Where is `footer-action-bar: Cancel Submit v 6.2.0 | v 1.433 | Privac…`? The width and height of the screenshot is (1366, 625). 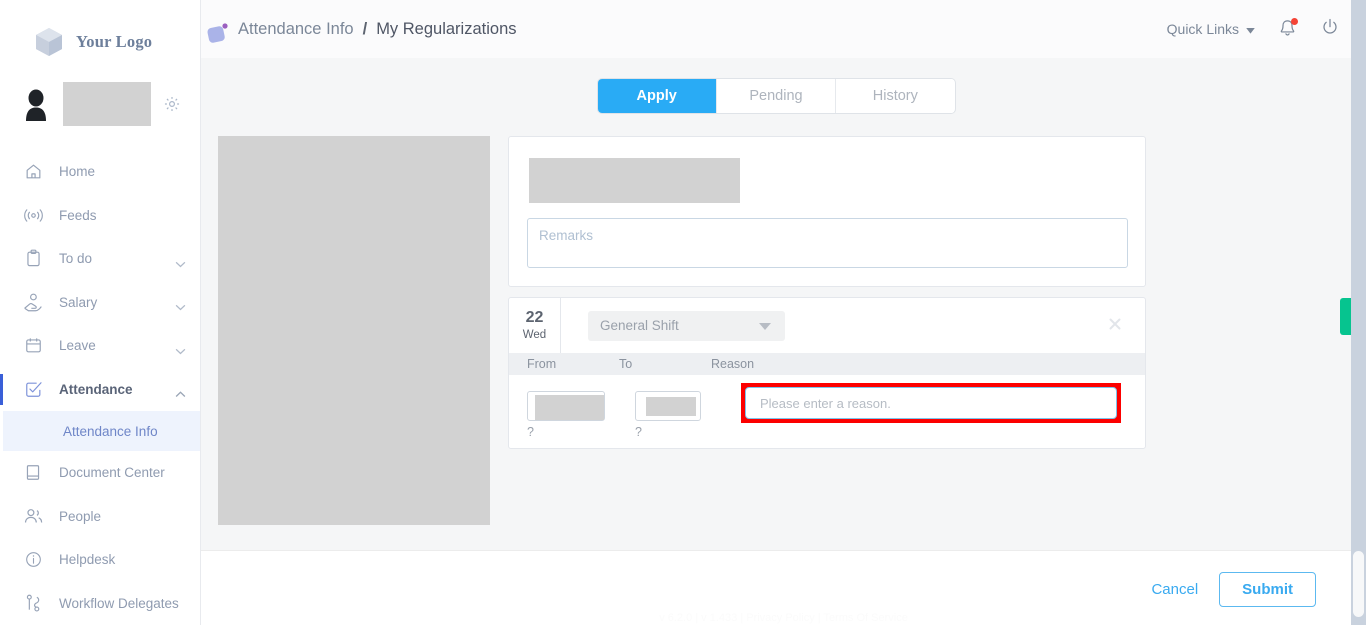
footer-action-bar: Cancel Submit v 6.2.0 | v 1.433 | Privac… is located at coordinates (783, 587).